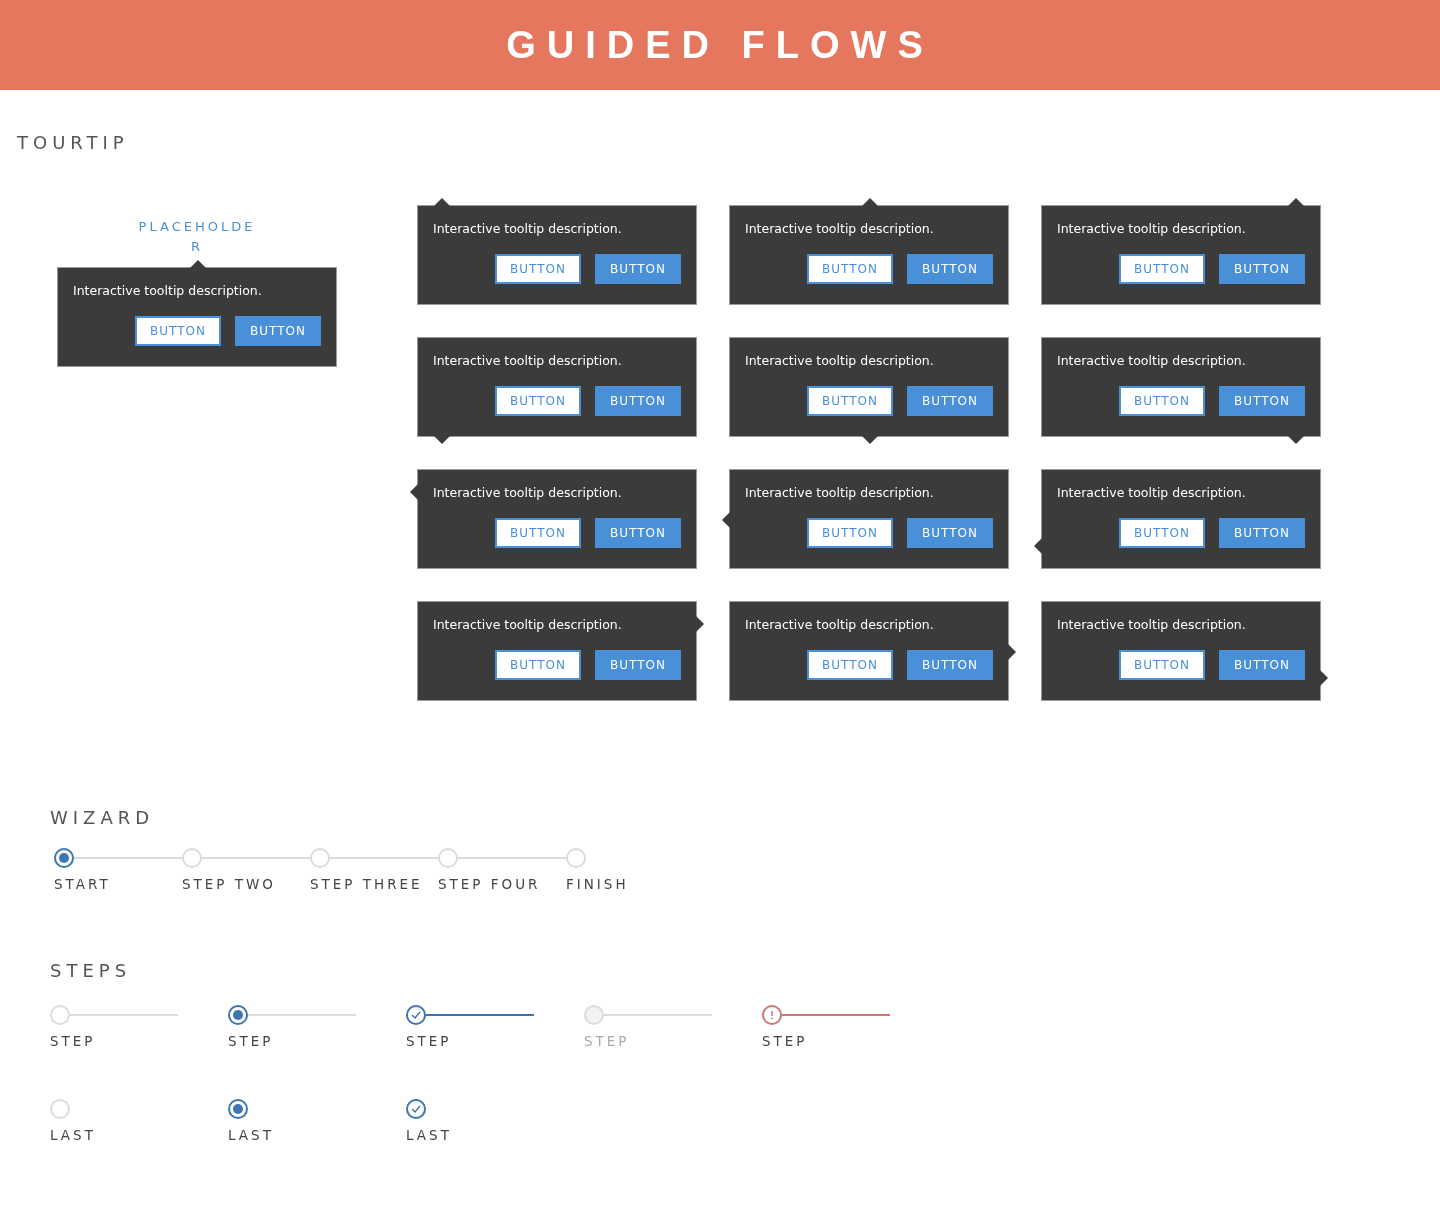  Describe the element at coordinates (489, 884) in the screenshot. I see `wizard-step-label: STEP FOUR` at that location.